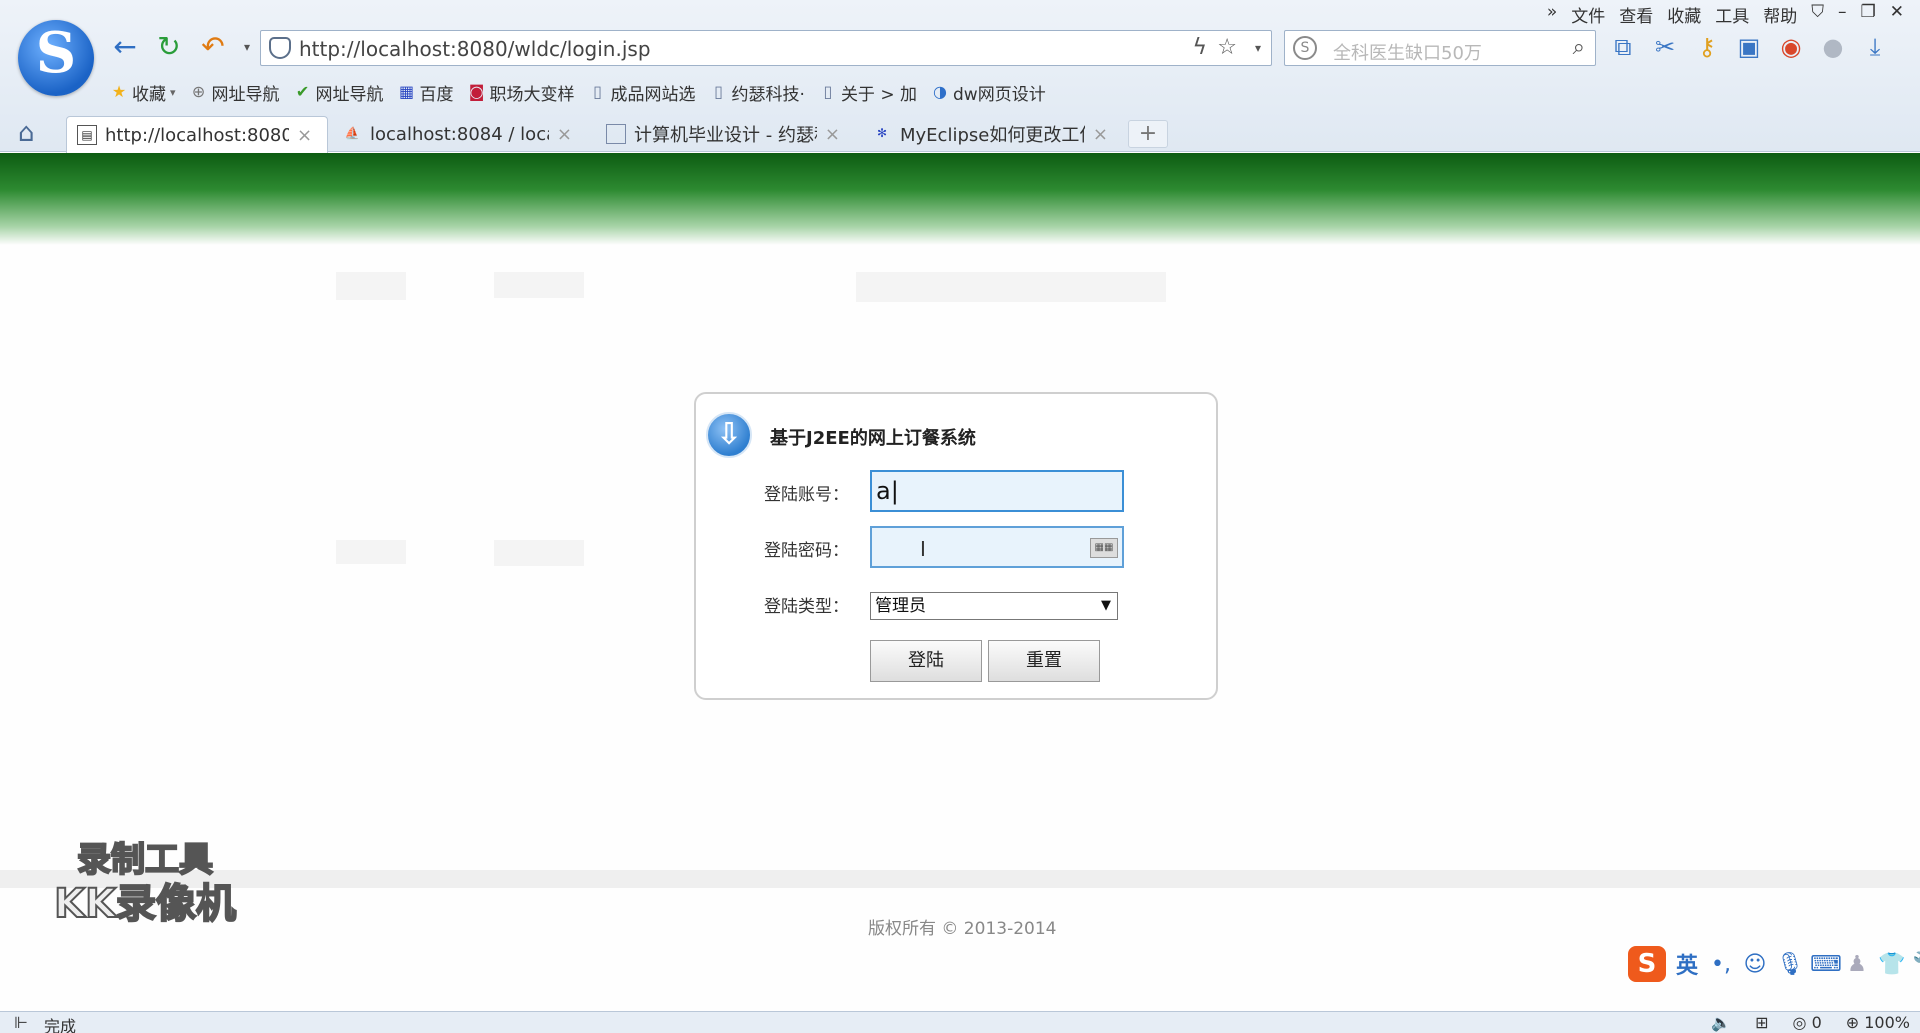 The width and height of the screenshot is (1920, 1033). I want to click on tab-graduation-design: 计算机毕业设计 - 约瑟科 ×, so click(723, 134).